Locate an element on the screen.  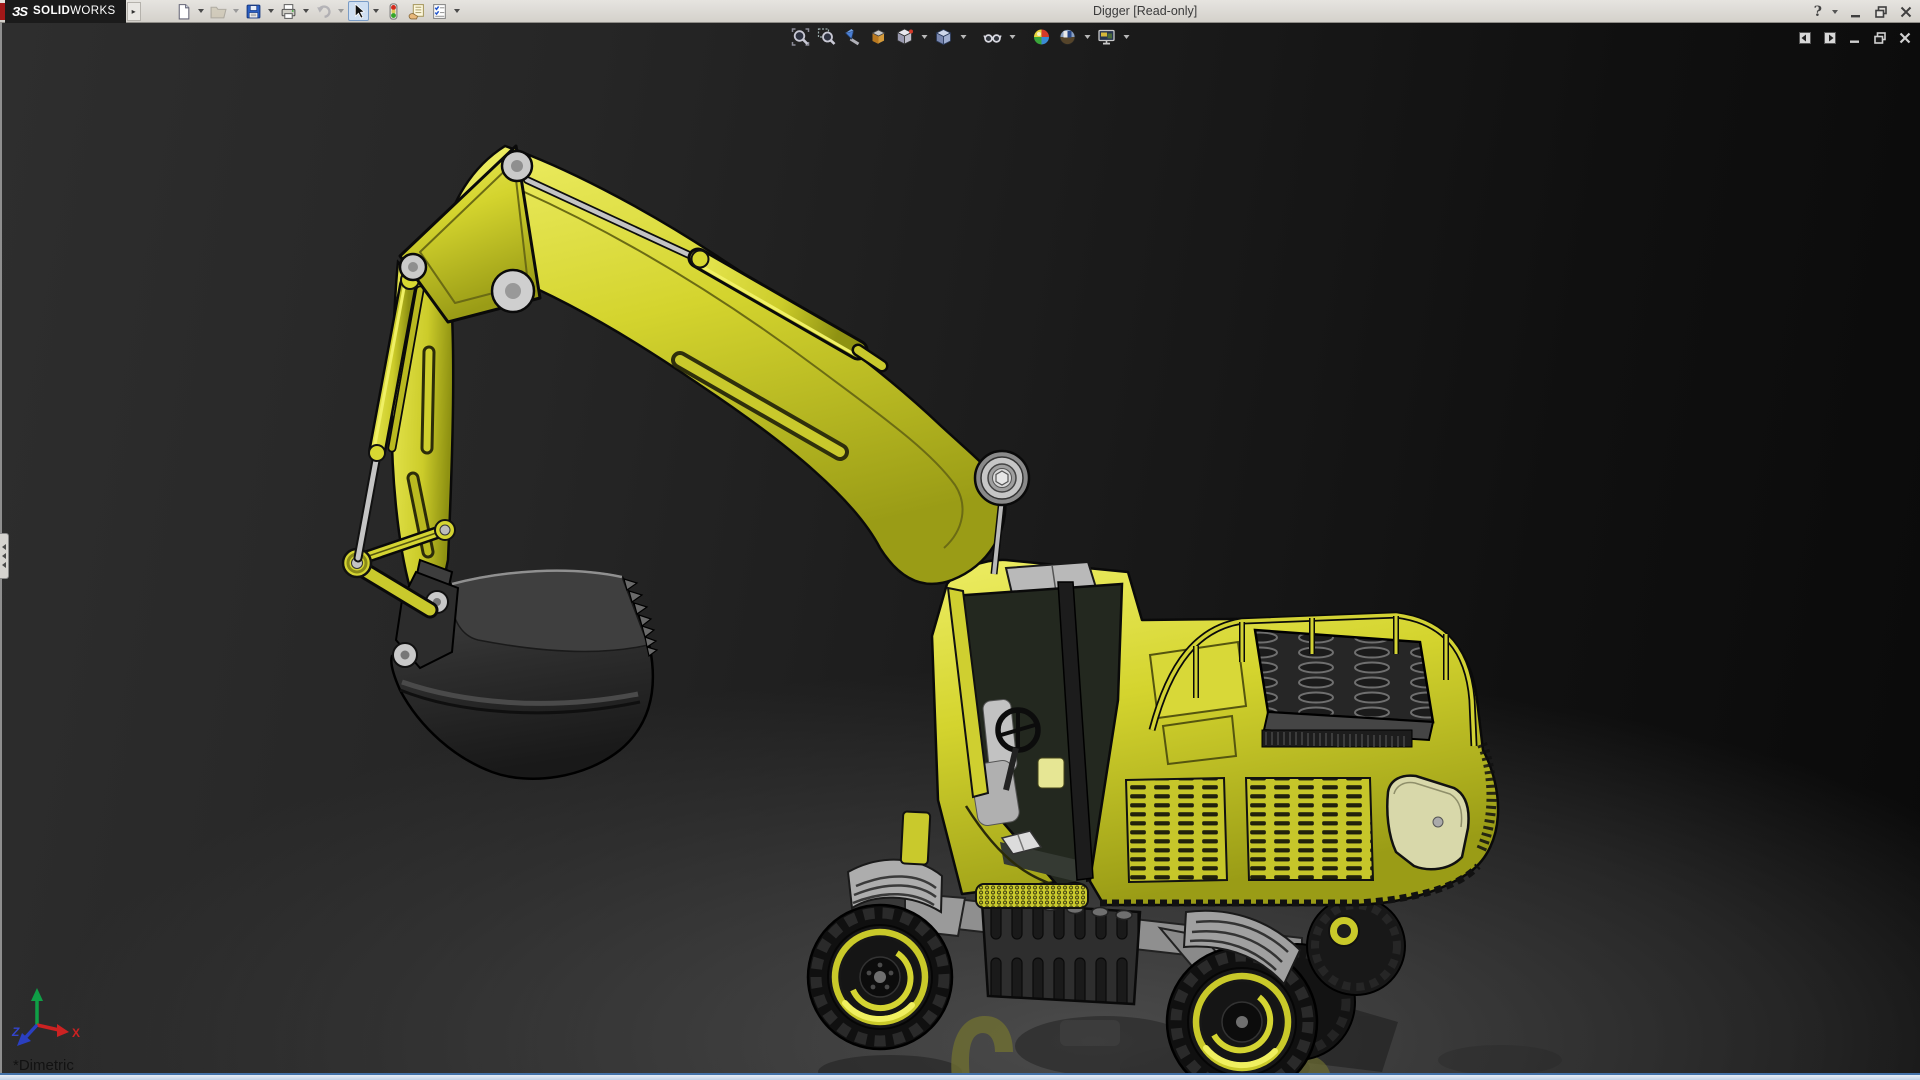
save-button is located at coordinates (253, 11).